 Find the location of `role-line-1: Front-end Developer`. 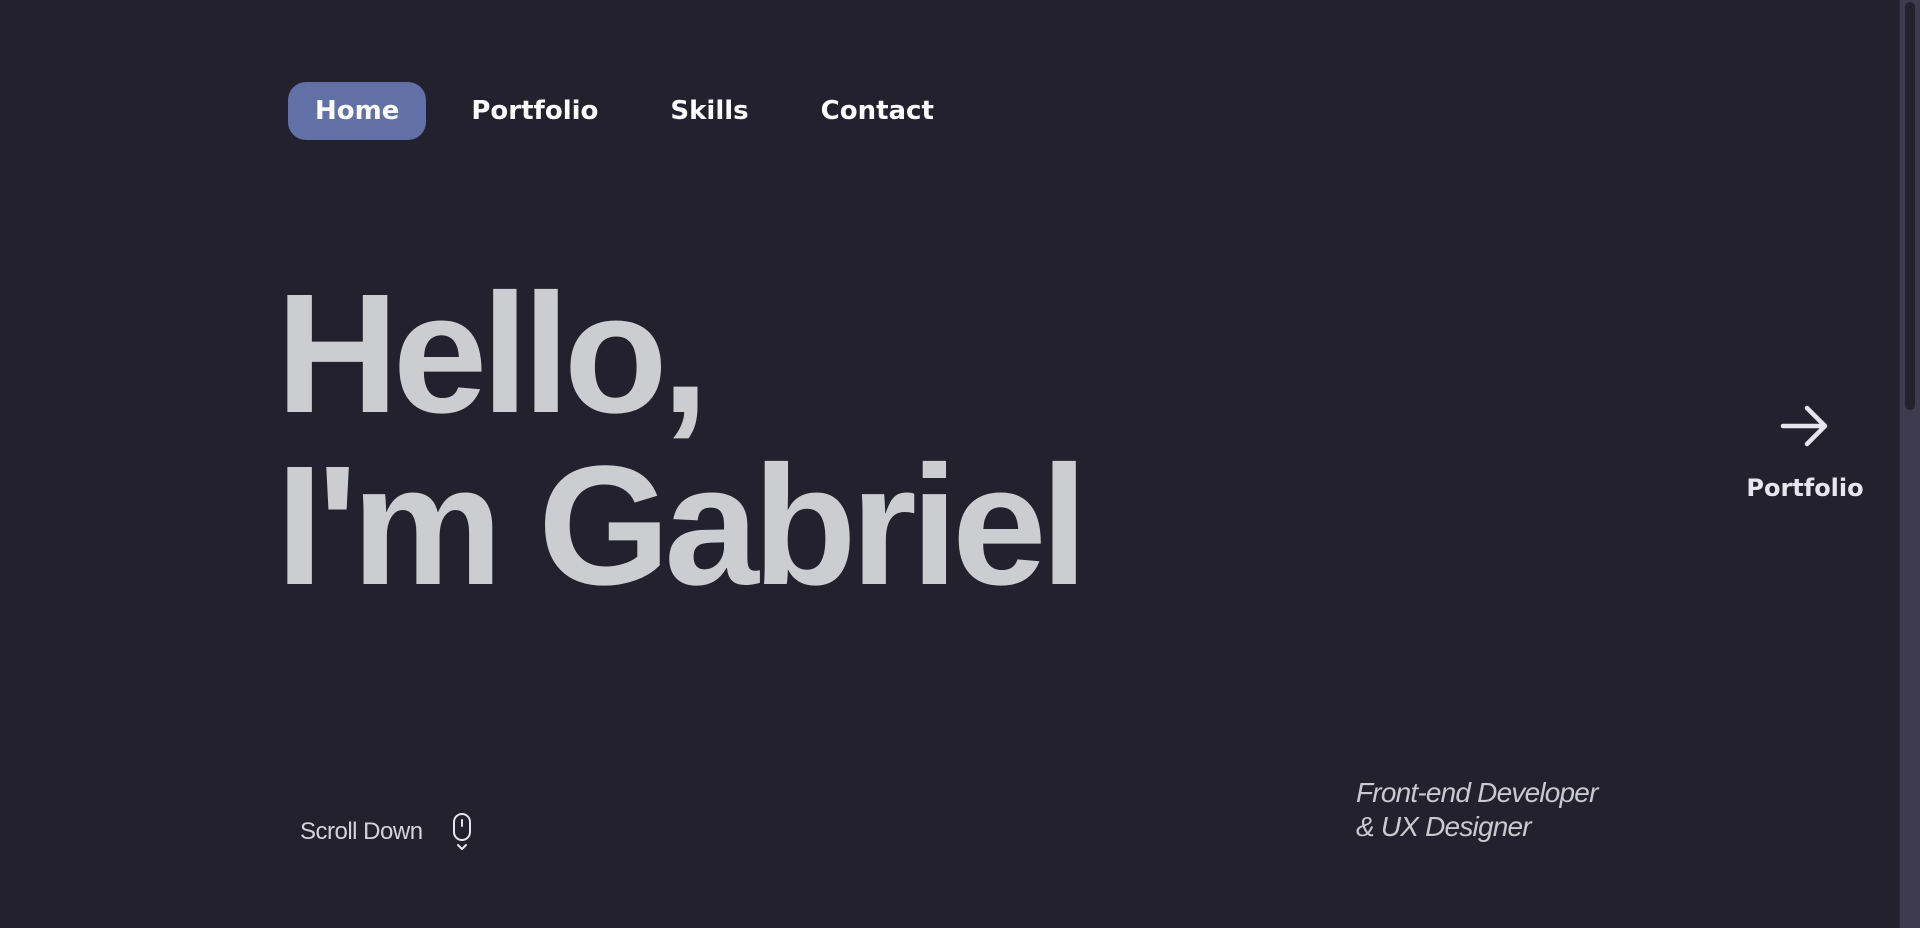

role-line-1: Front-end Developer is located at coordinates (1477, 792).